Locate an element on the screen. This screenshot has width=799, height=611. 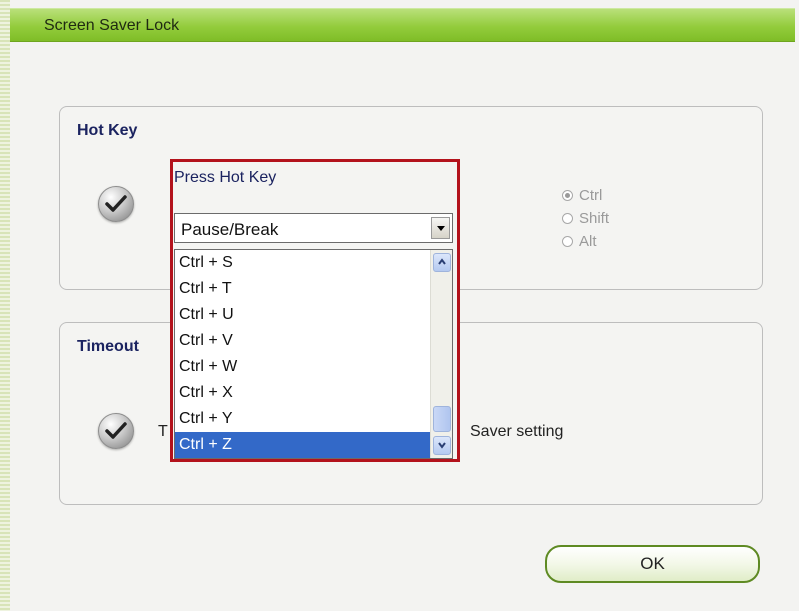
timeout-text-suffix: Saver setting is located at coordinates (517, 431).